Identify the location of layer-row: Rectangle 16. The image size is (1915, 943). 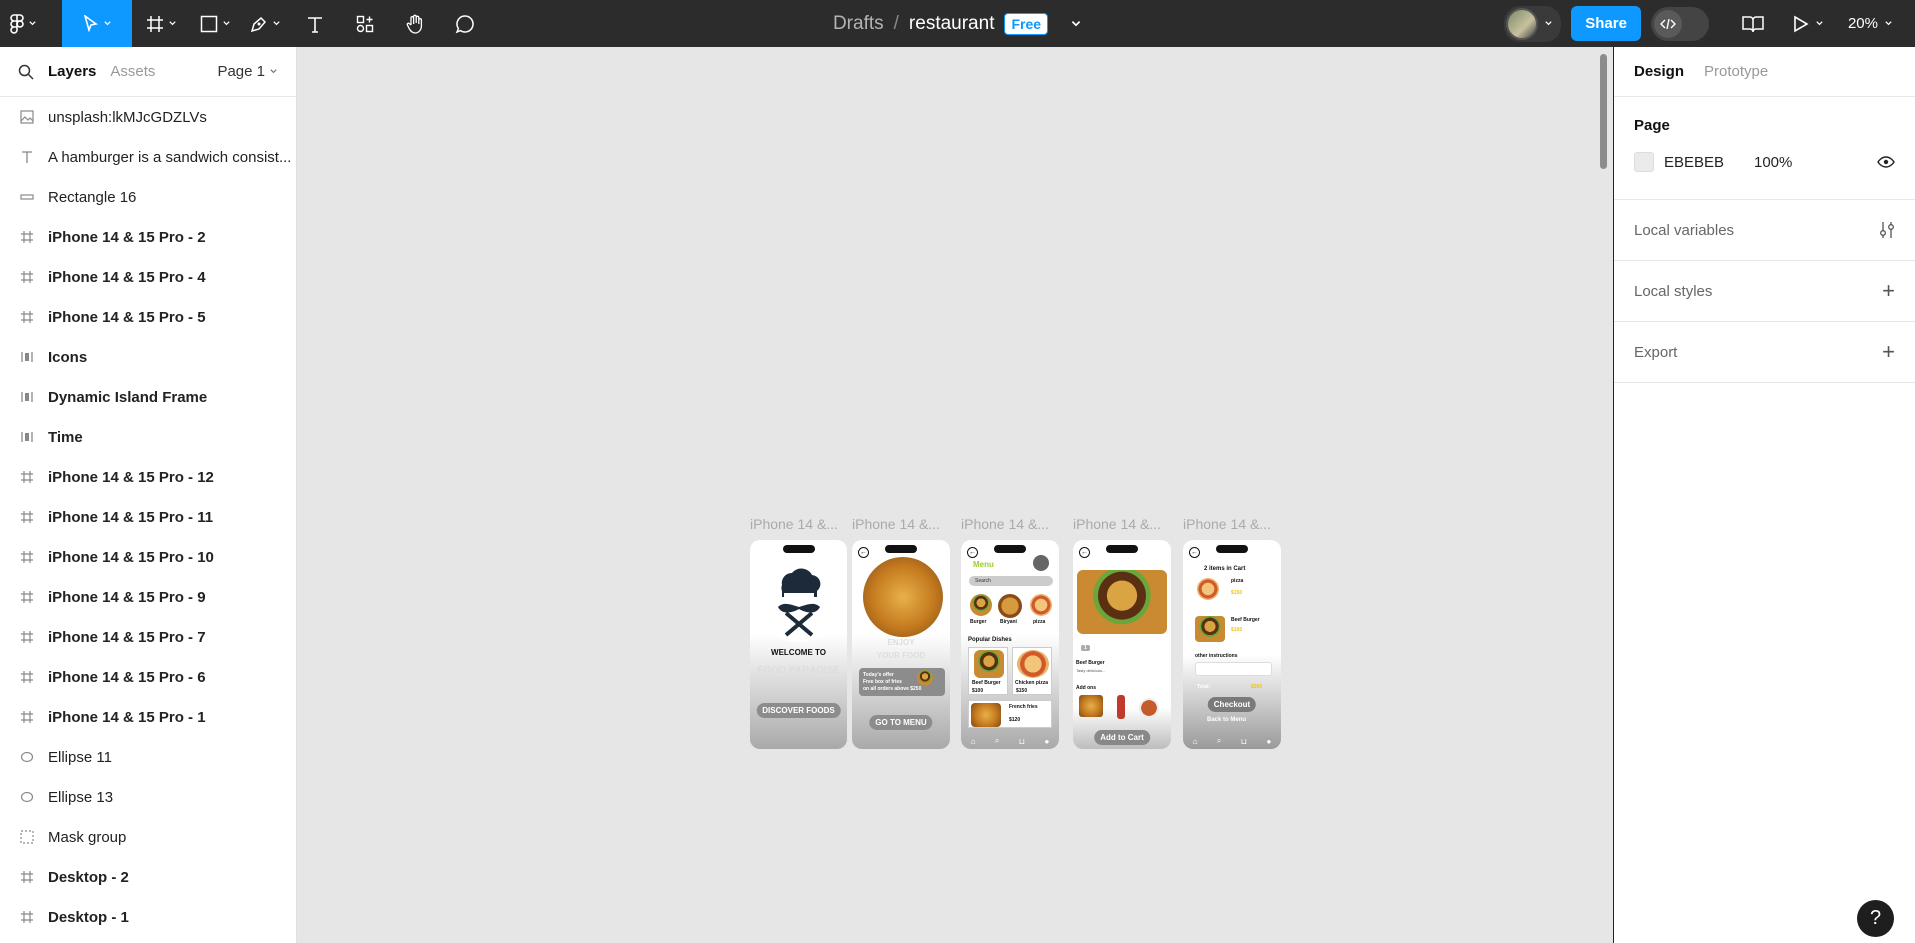
(148, 197).